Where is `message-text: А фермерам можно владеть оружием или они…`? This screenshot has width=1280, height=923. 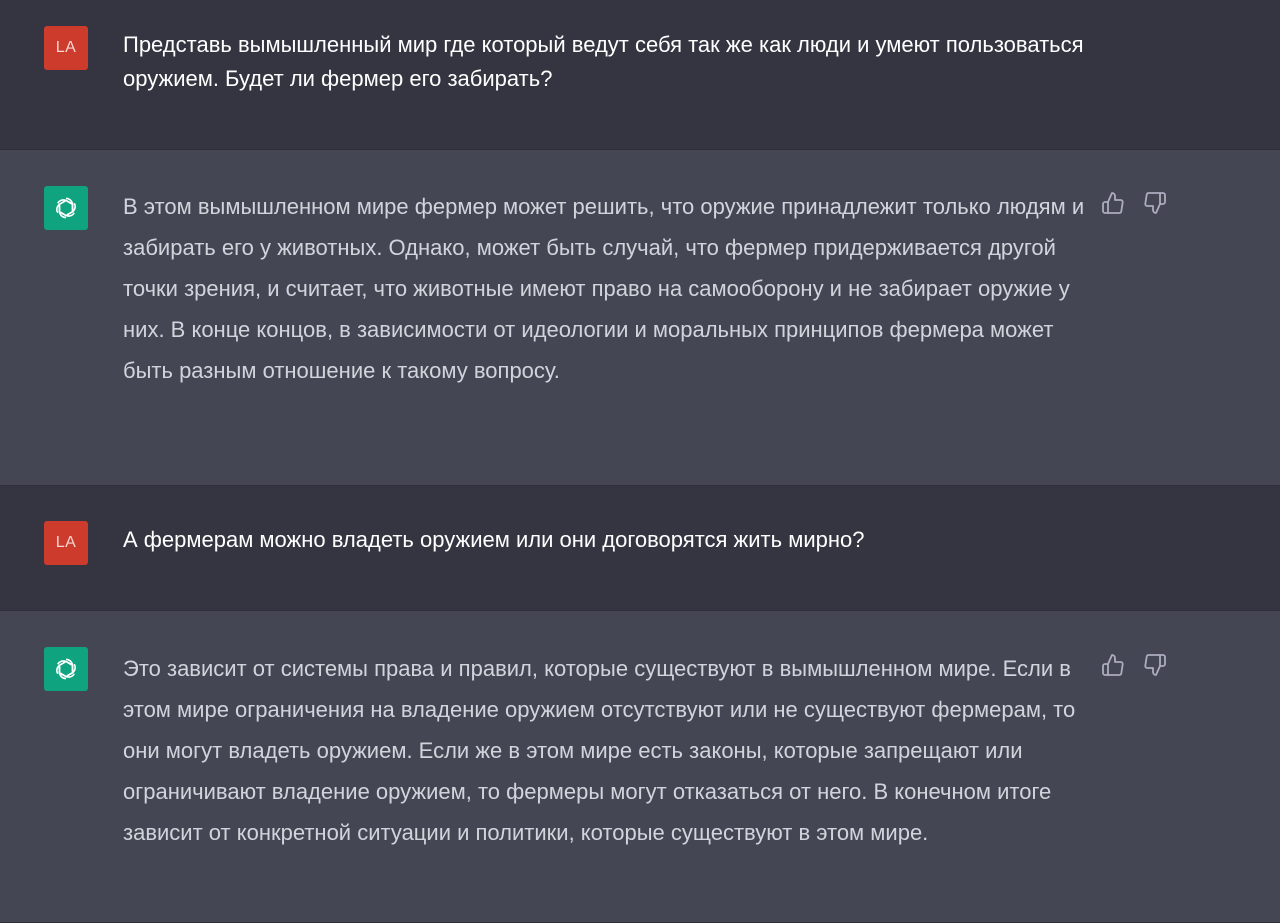 message-text: А фермерам можно владеть оружием или они… is located at coordinates (494, 539).